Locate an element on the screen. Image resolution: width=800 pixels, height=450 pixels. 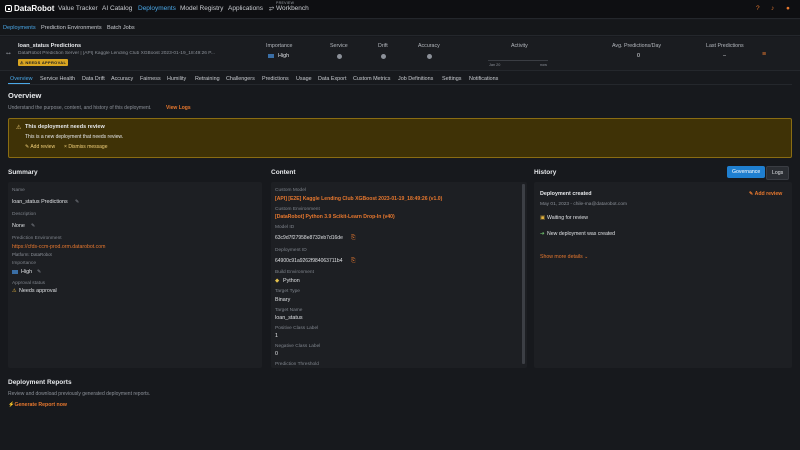
copy-model-id-icon: ⎘ is located at coordinates (353, 238).